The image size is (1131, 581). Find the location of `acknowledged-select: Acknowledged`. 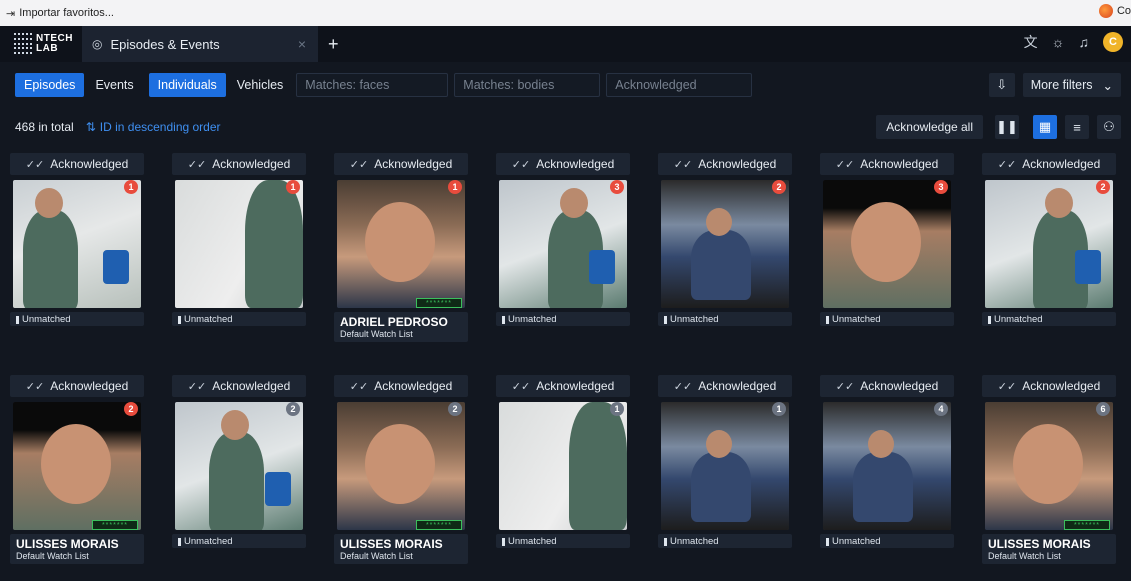

acknowledged-select: Acknowledged is located at coordinates (679, 85).